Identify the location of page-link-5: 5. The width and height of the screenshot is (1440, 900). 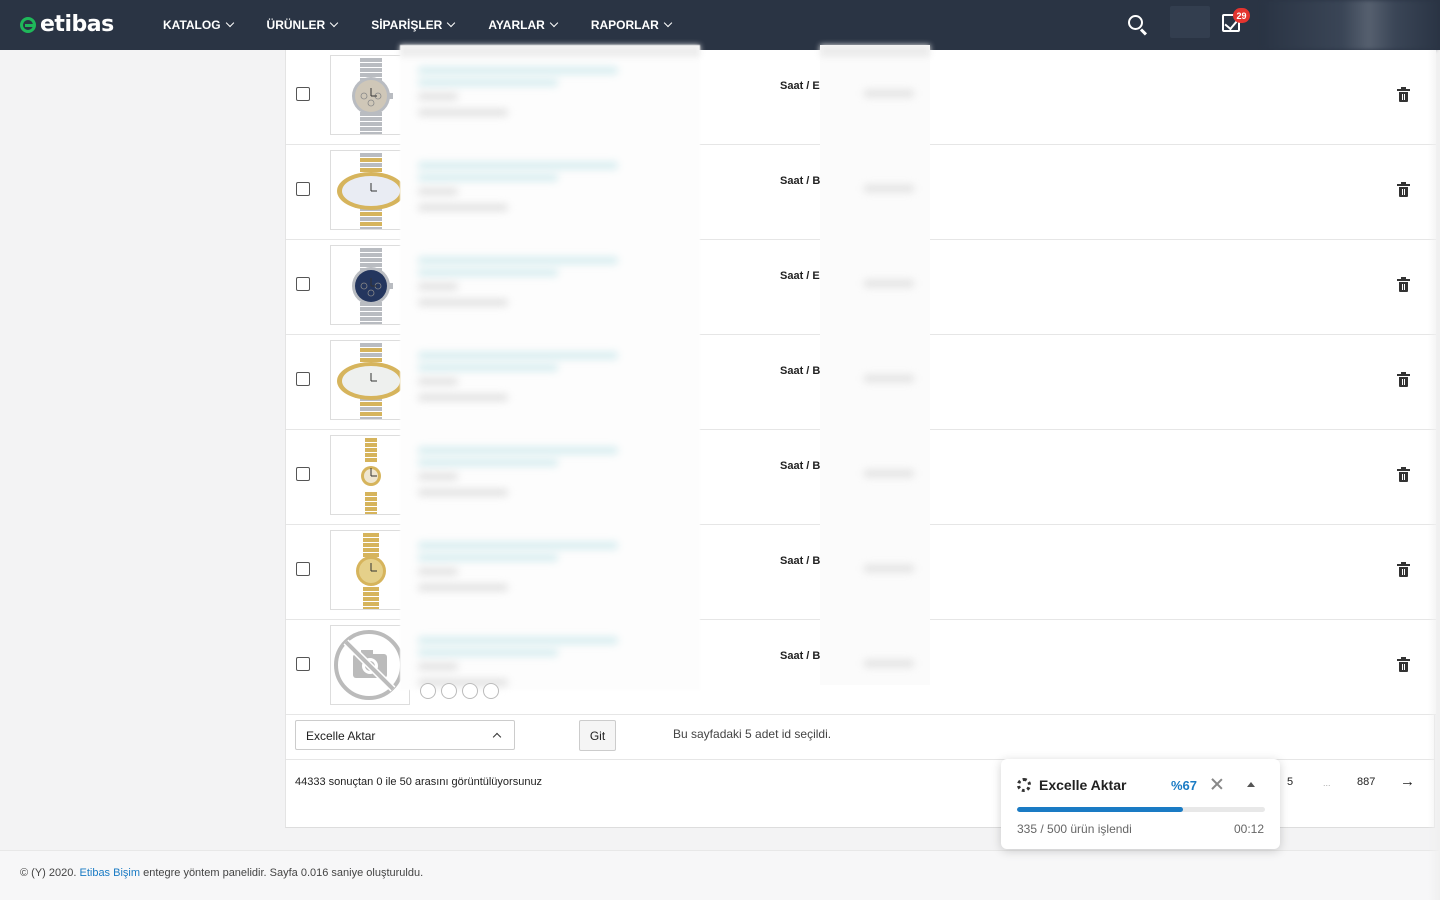
(1290, 782).